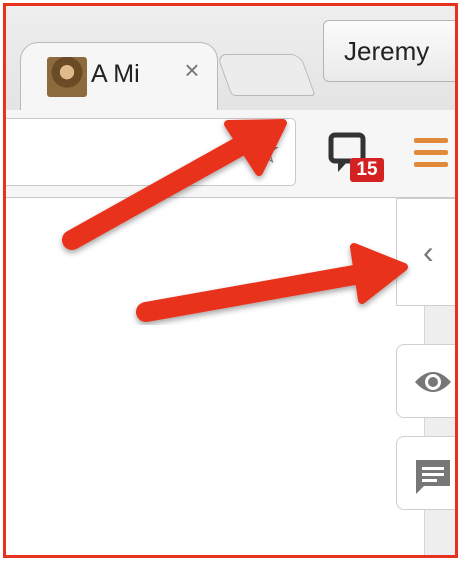 The width and height of the screenshot is (467, 567). Describe the element at coordinates (265, 151) in the screenshot. I see `star-icon: ☆` at that location.